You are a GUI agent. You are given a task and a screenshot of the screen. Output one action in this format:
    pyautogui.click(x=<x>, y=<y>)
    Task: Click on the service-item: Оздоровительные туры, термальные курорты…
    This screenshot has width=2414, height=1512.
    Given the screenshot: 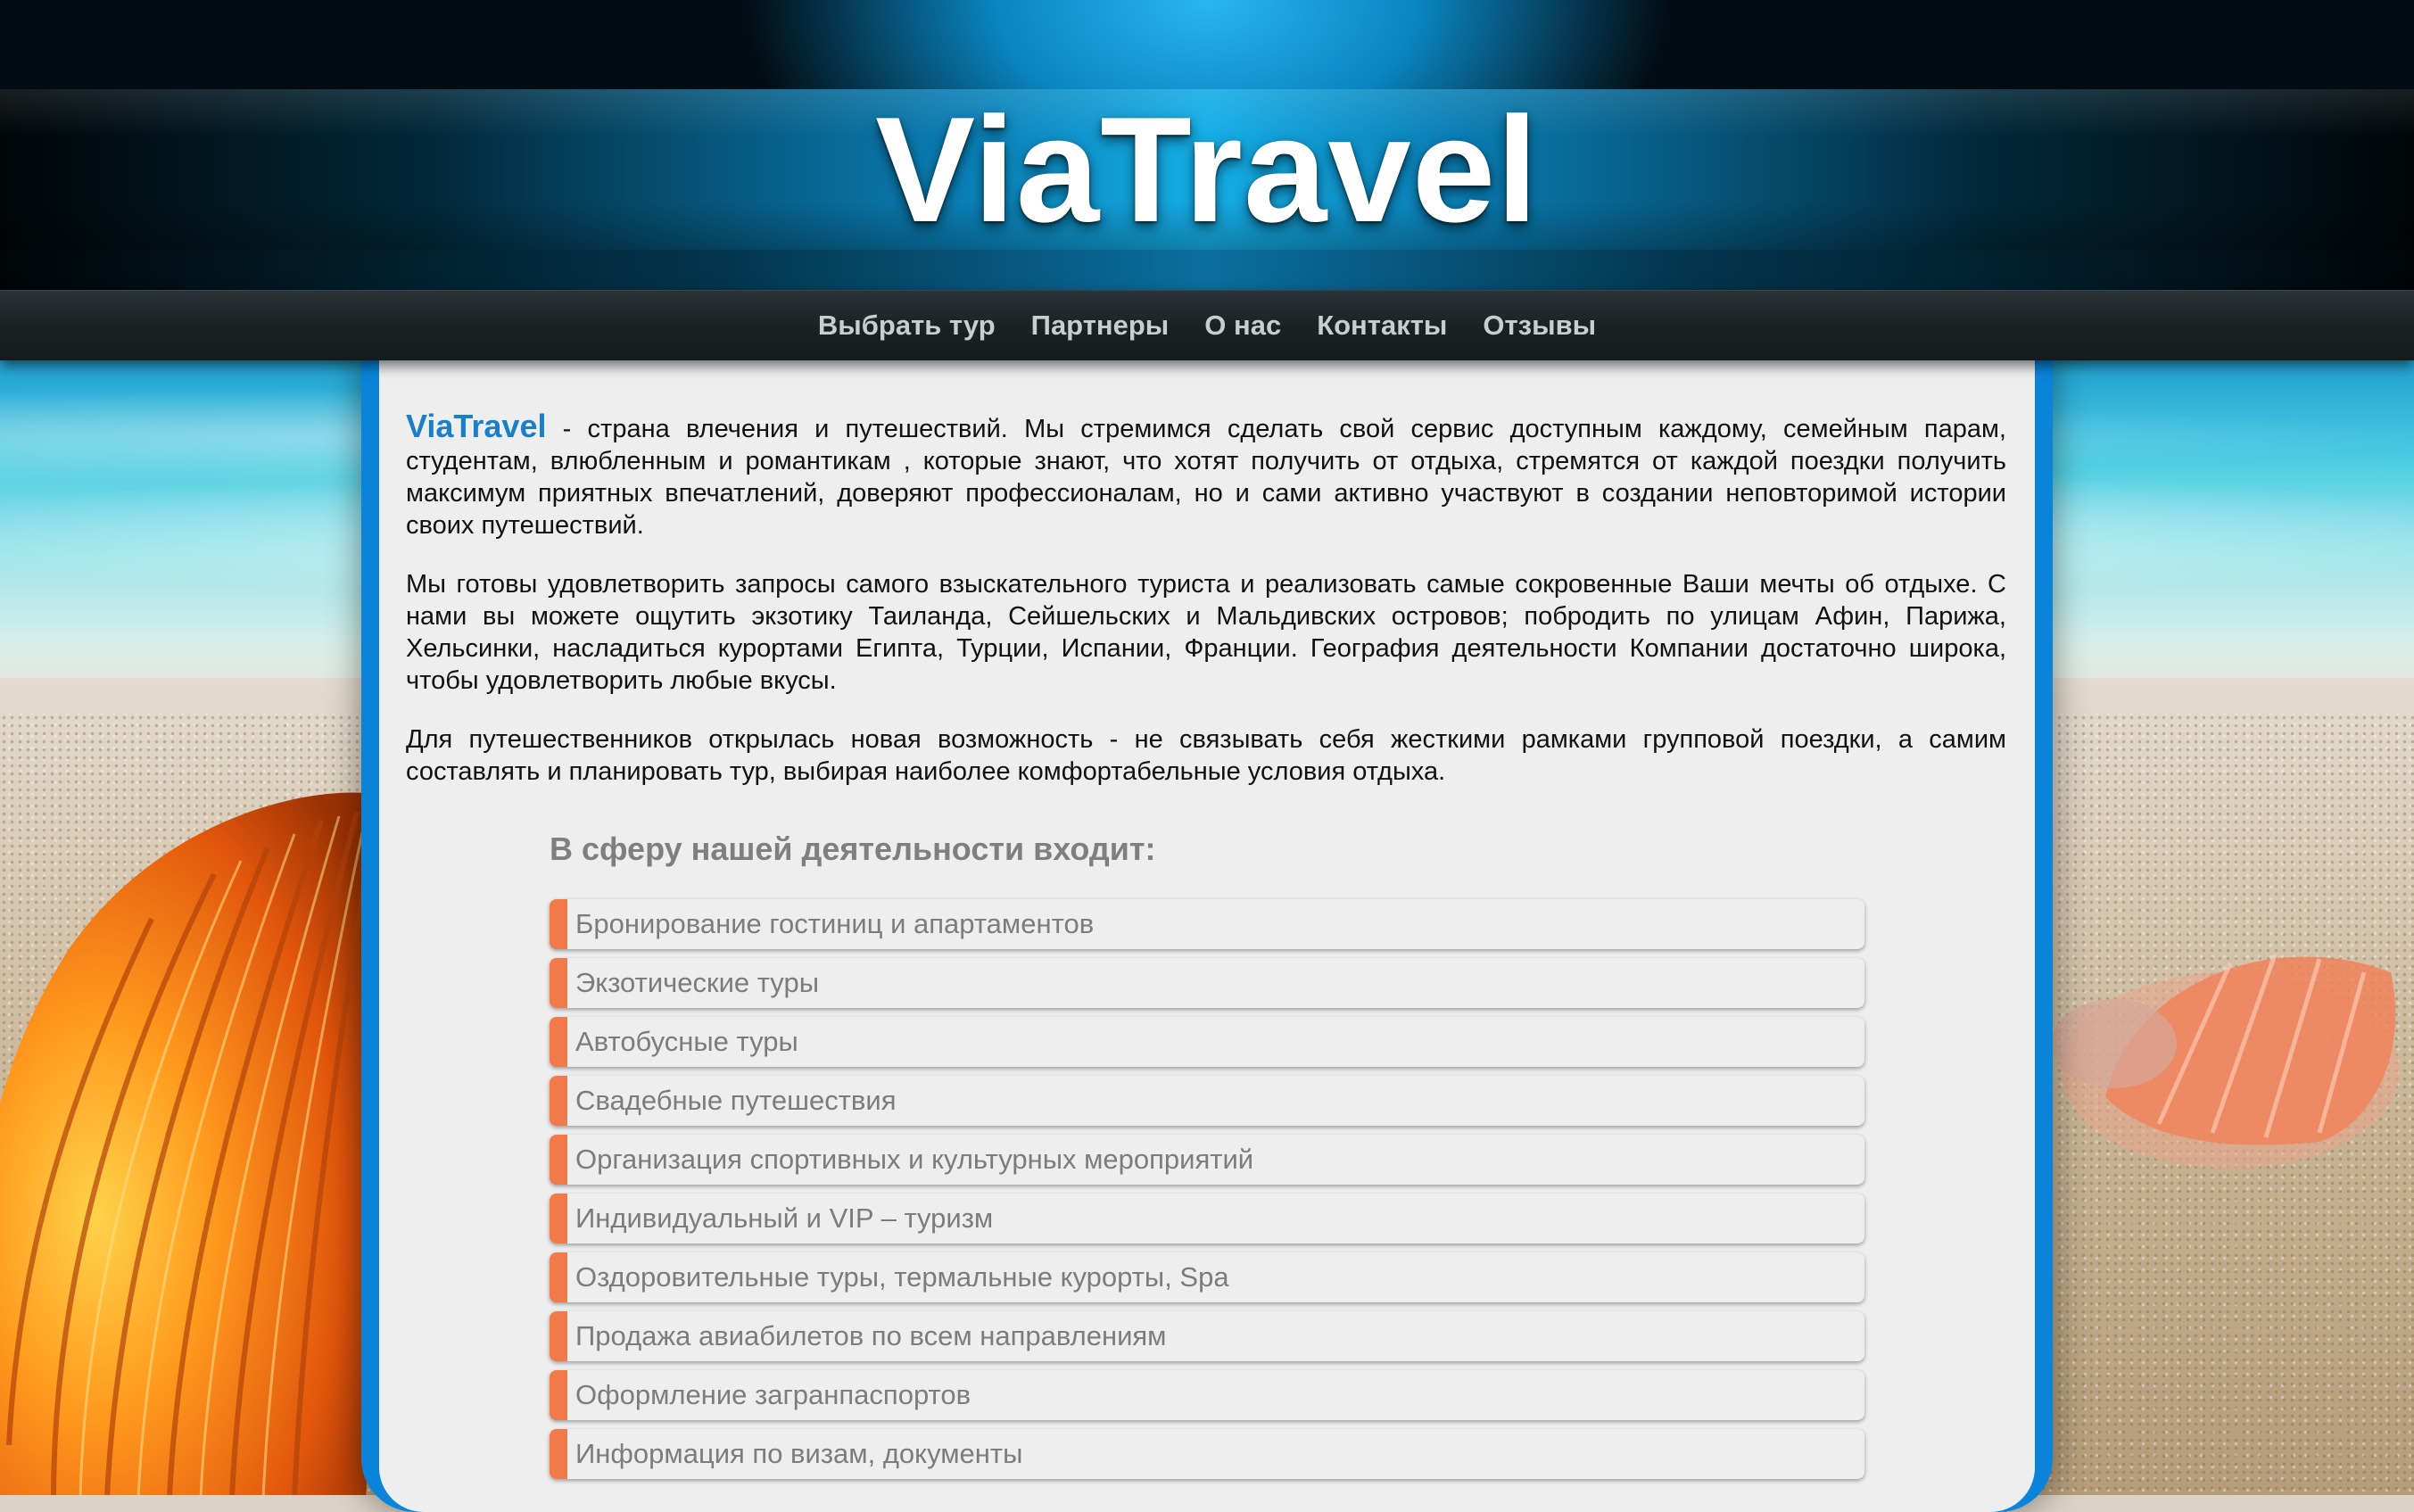 What is the action you would take?
    pyautogui.click(x=1207, y=1277)
    